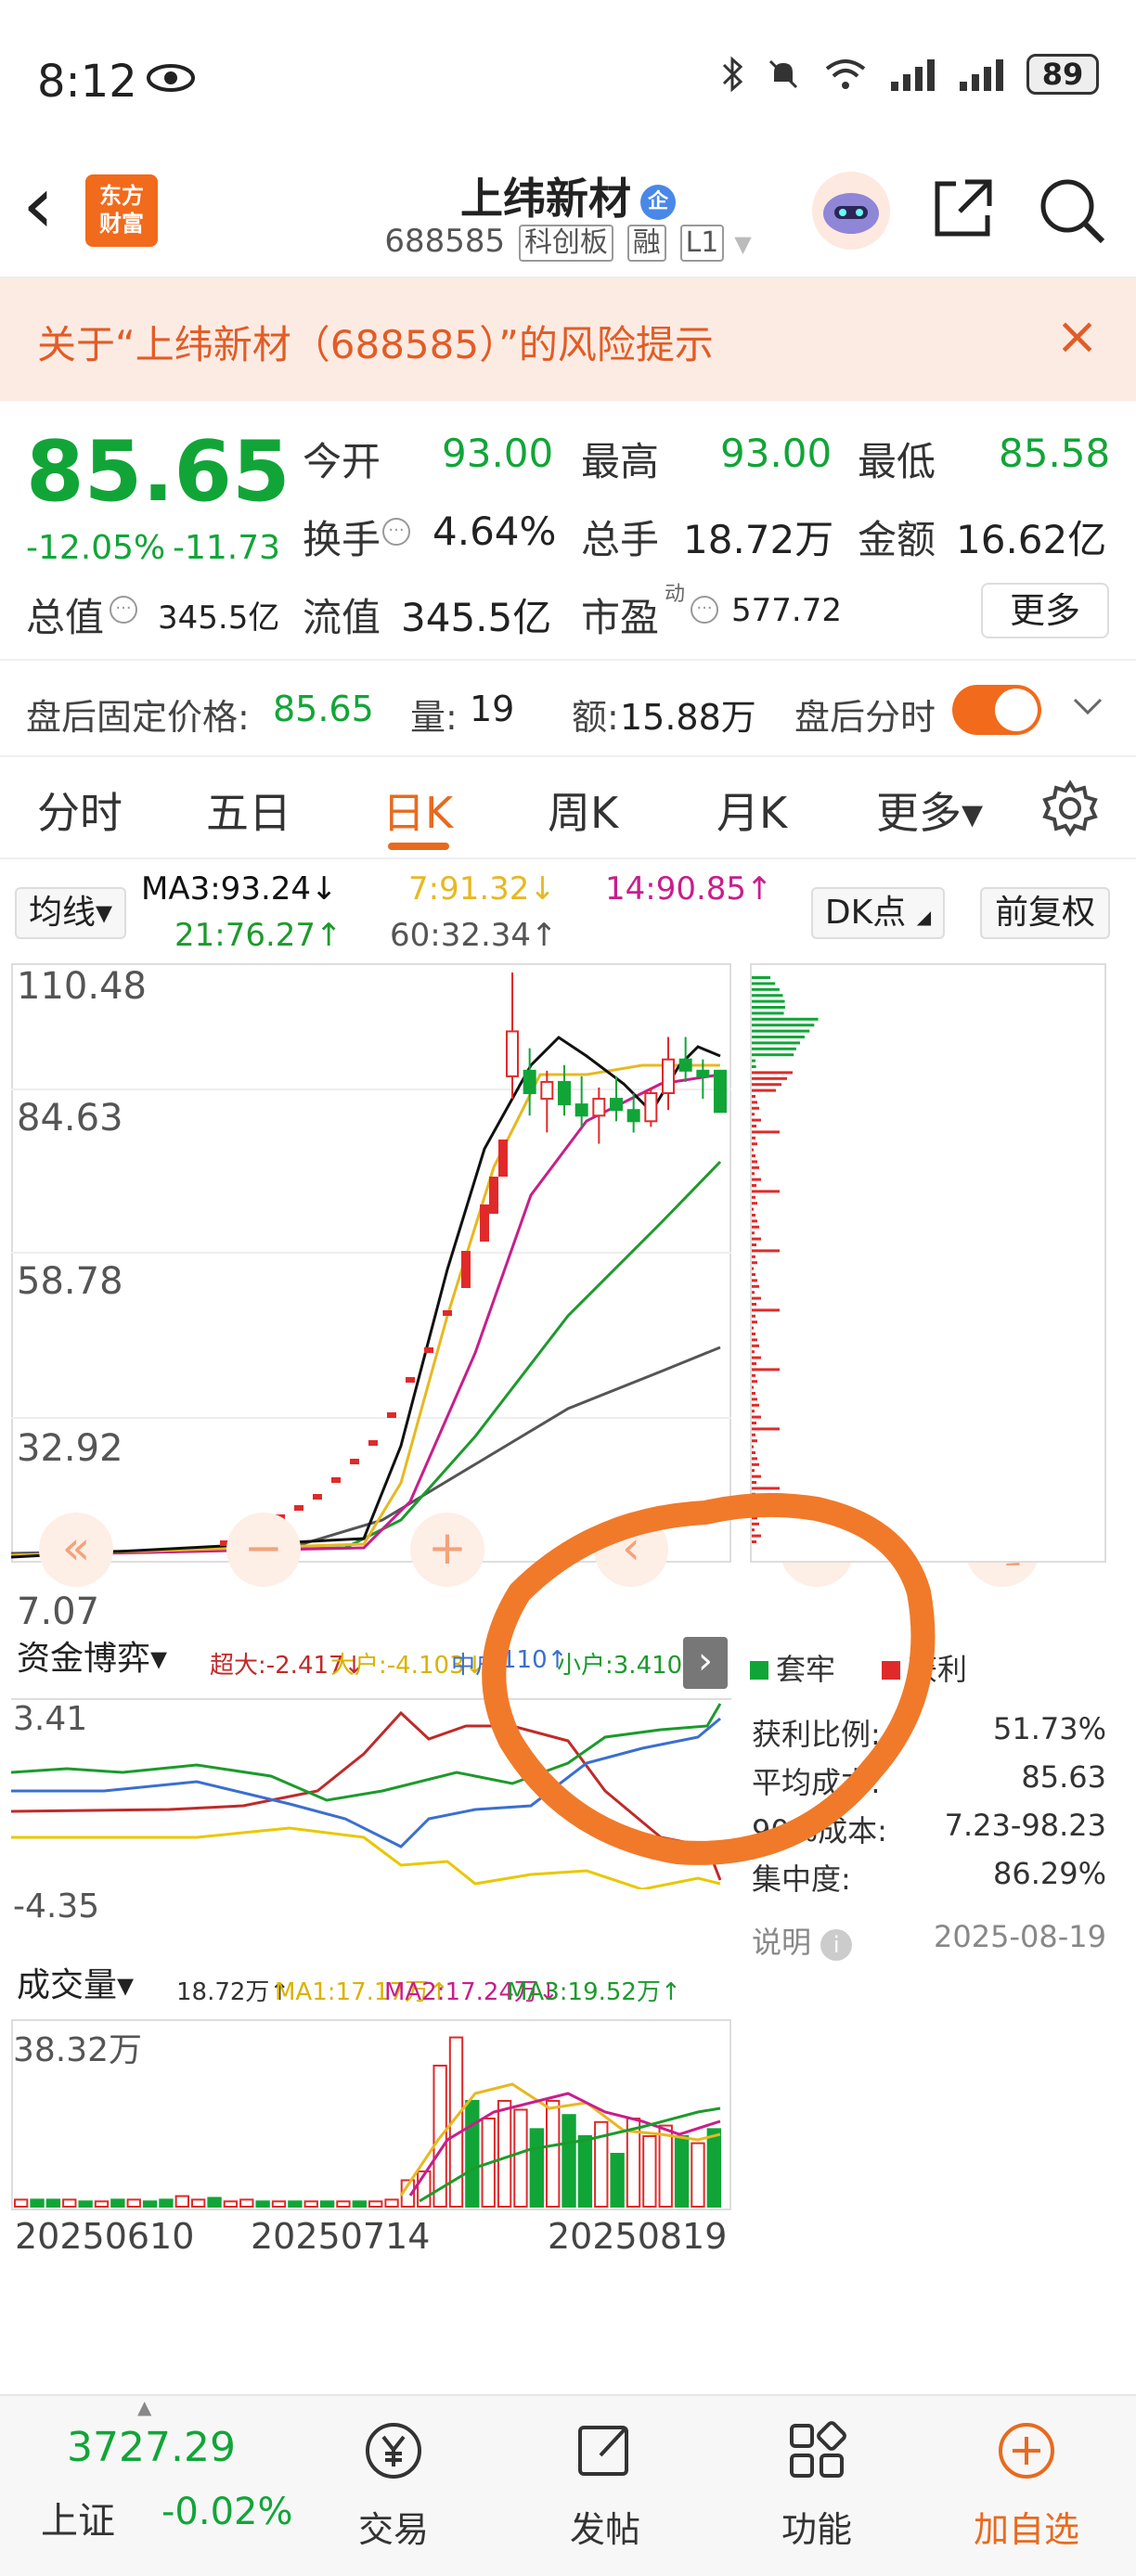 The image size is (1136, 2576). I want to click on change-pct: -12.05%, so click(96, 548).